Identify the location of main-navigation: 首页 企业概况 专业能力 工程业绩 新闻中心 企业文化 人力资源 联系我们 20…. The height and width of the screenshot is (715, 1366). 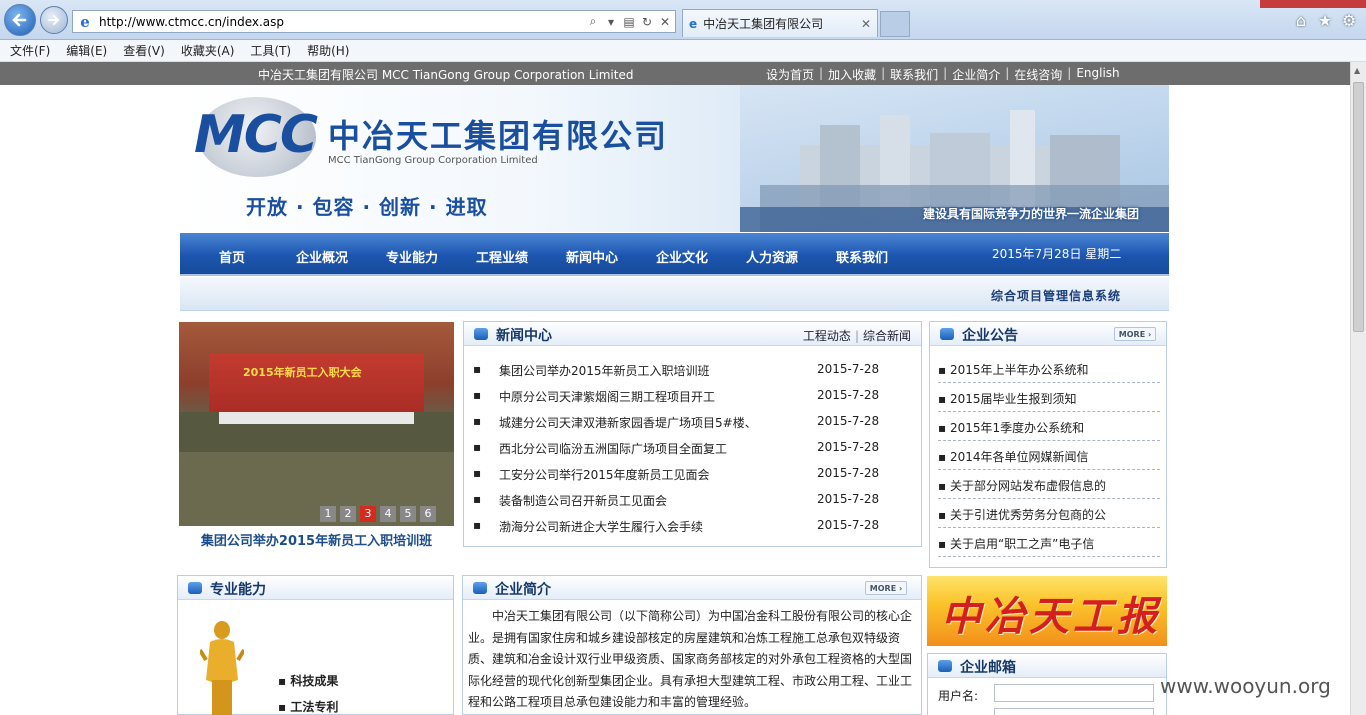
(674, 254).